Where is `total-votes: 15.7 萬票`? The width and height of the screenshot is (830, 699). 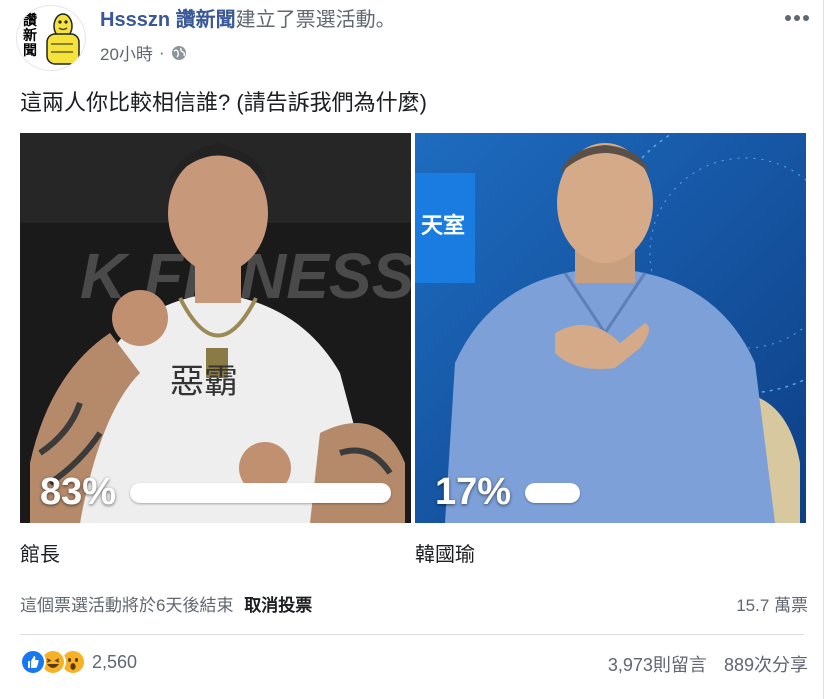
total-votes: 15.7 萬票 is located at coordinates (772, 603).